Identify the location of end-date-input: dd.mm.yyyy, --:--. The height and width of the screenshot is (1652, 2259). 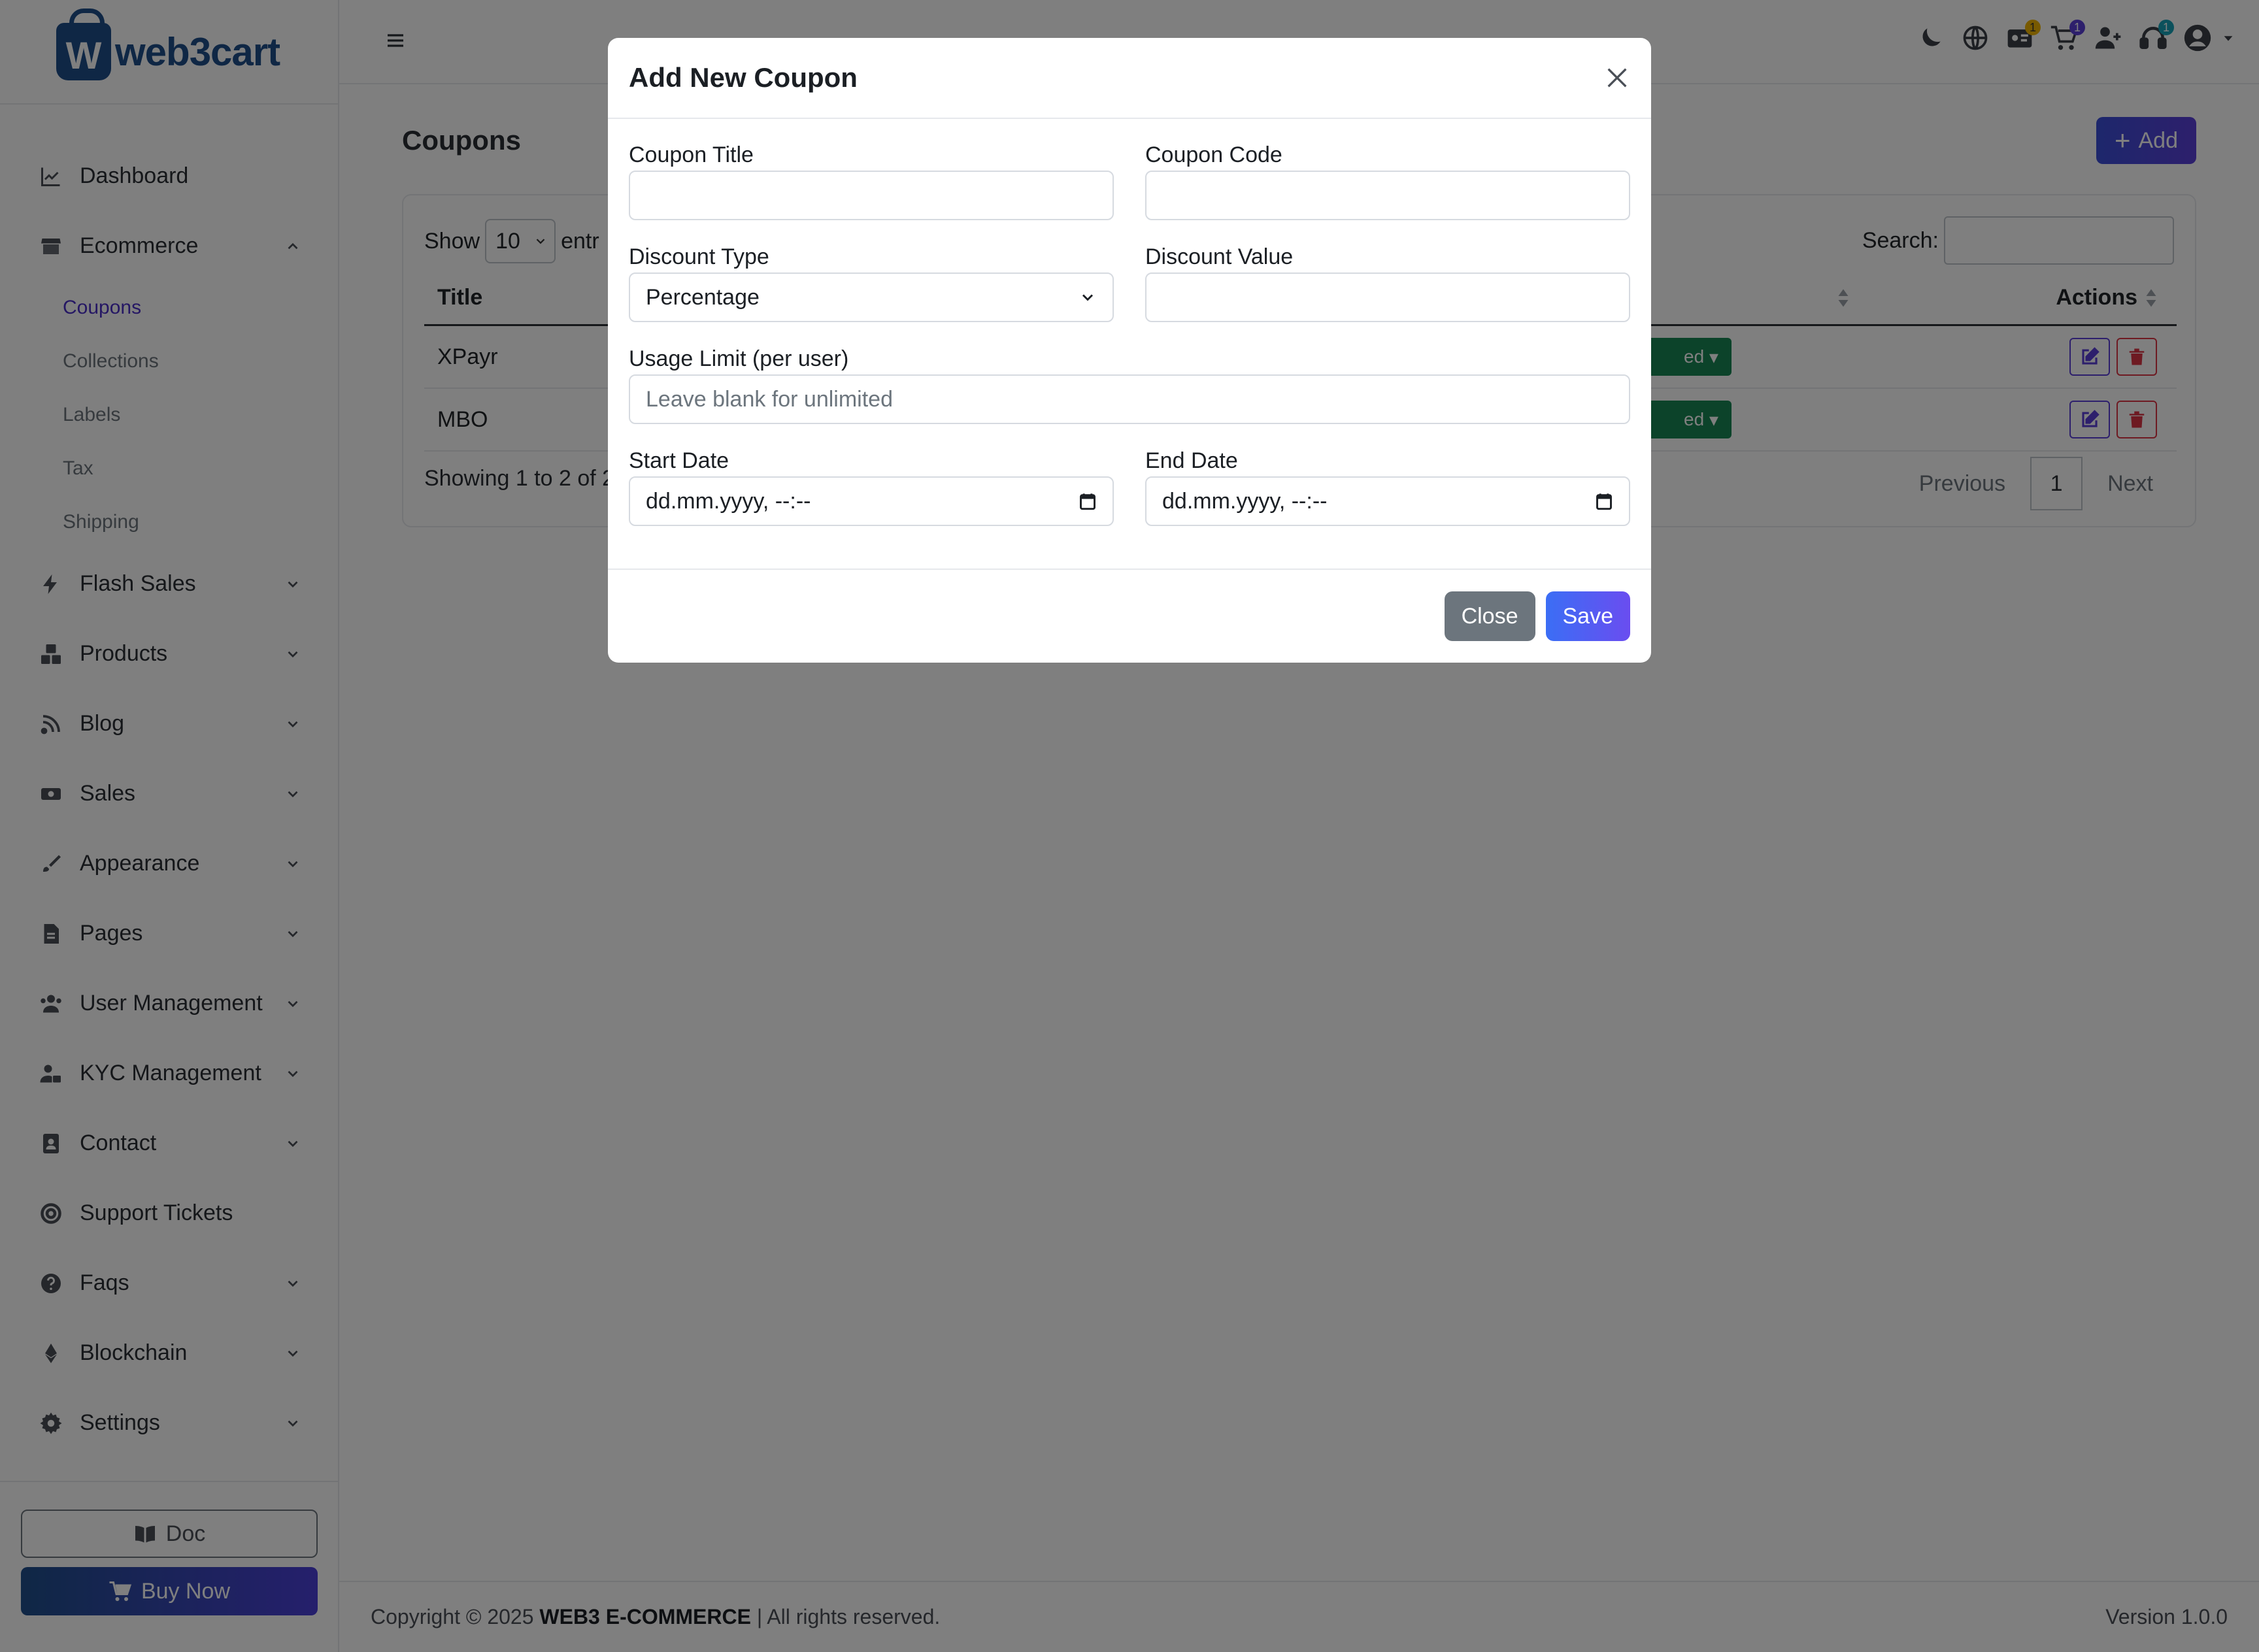
(1387, 501).